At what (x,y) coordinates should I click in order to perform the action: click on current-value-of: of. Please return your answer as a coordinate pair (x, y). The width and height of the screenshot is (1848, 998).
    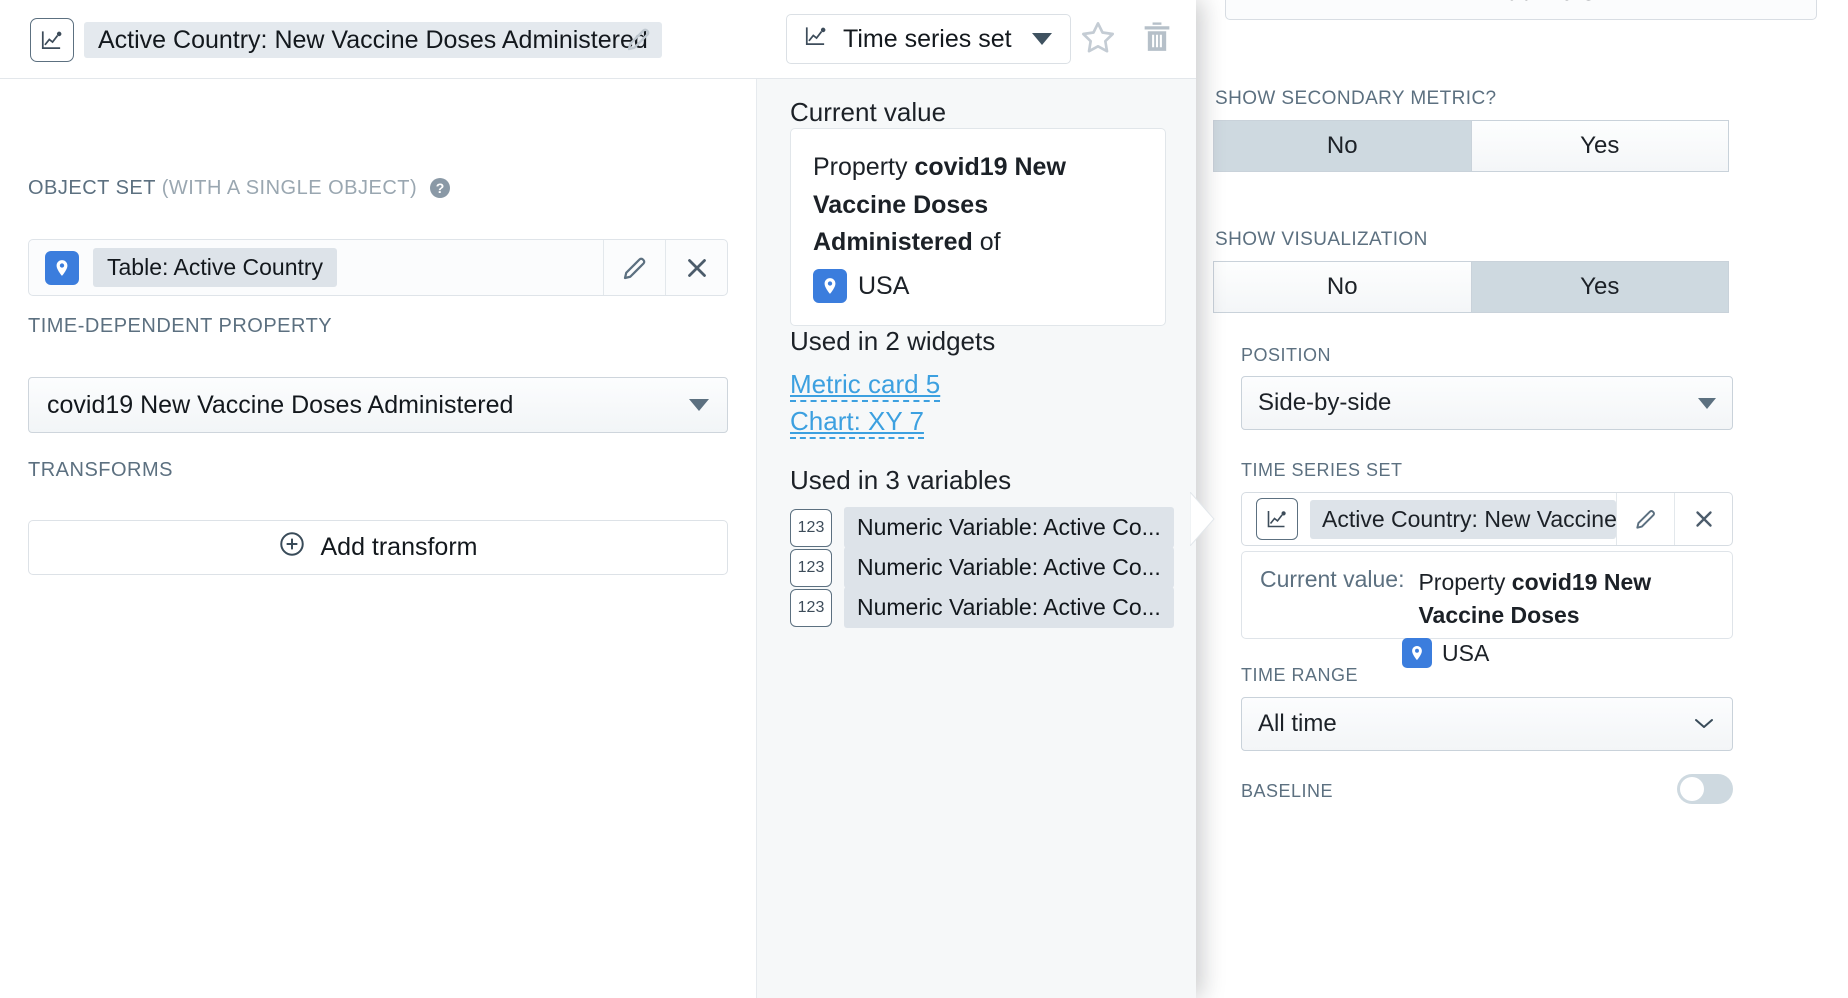
    Looking at the image, I should click on (990, 242).